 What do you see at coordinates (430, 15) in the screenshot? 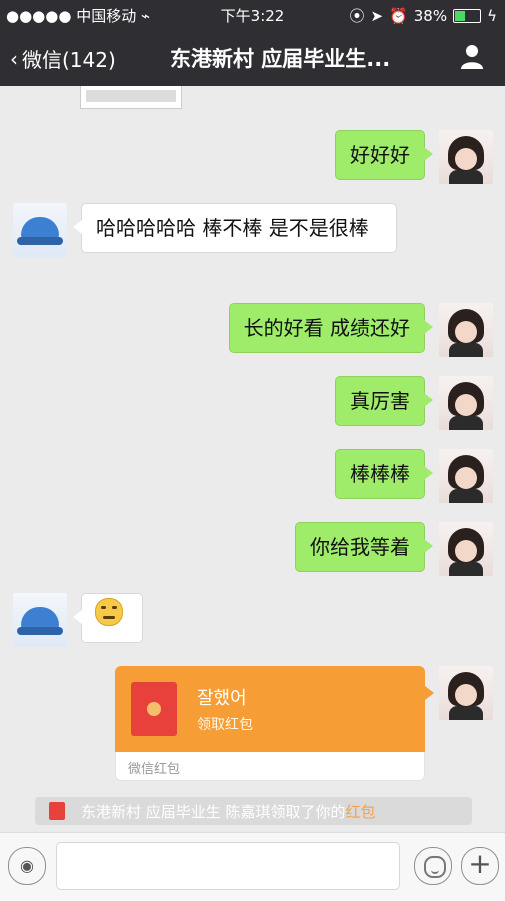
I see `battery-percent: 38%` at bounding box center [430, 15].